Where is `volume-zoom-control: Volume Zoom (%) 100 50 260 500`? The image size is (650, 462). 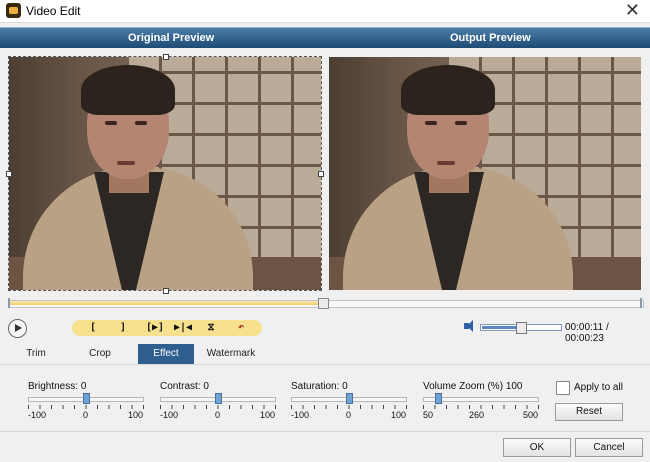
volume-zoom-control: Volume Zoom (%) 100 50 260 500 is located at coordinates (484, 401).